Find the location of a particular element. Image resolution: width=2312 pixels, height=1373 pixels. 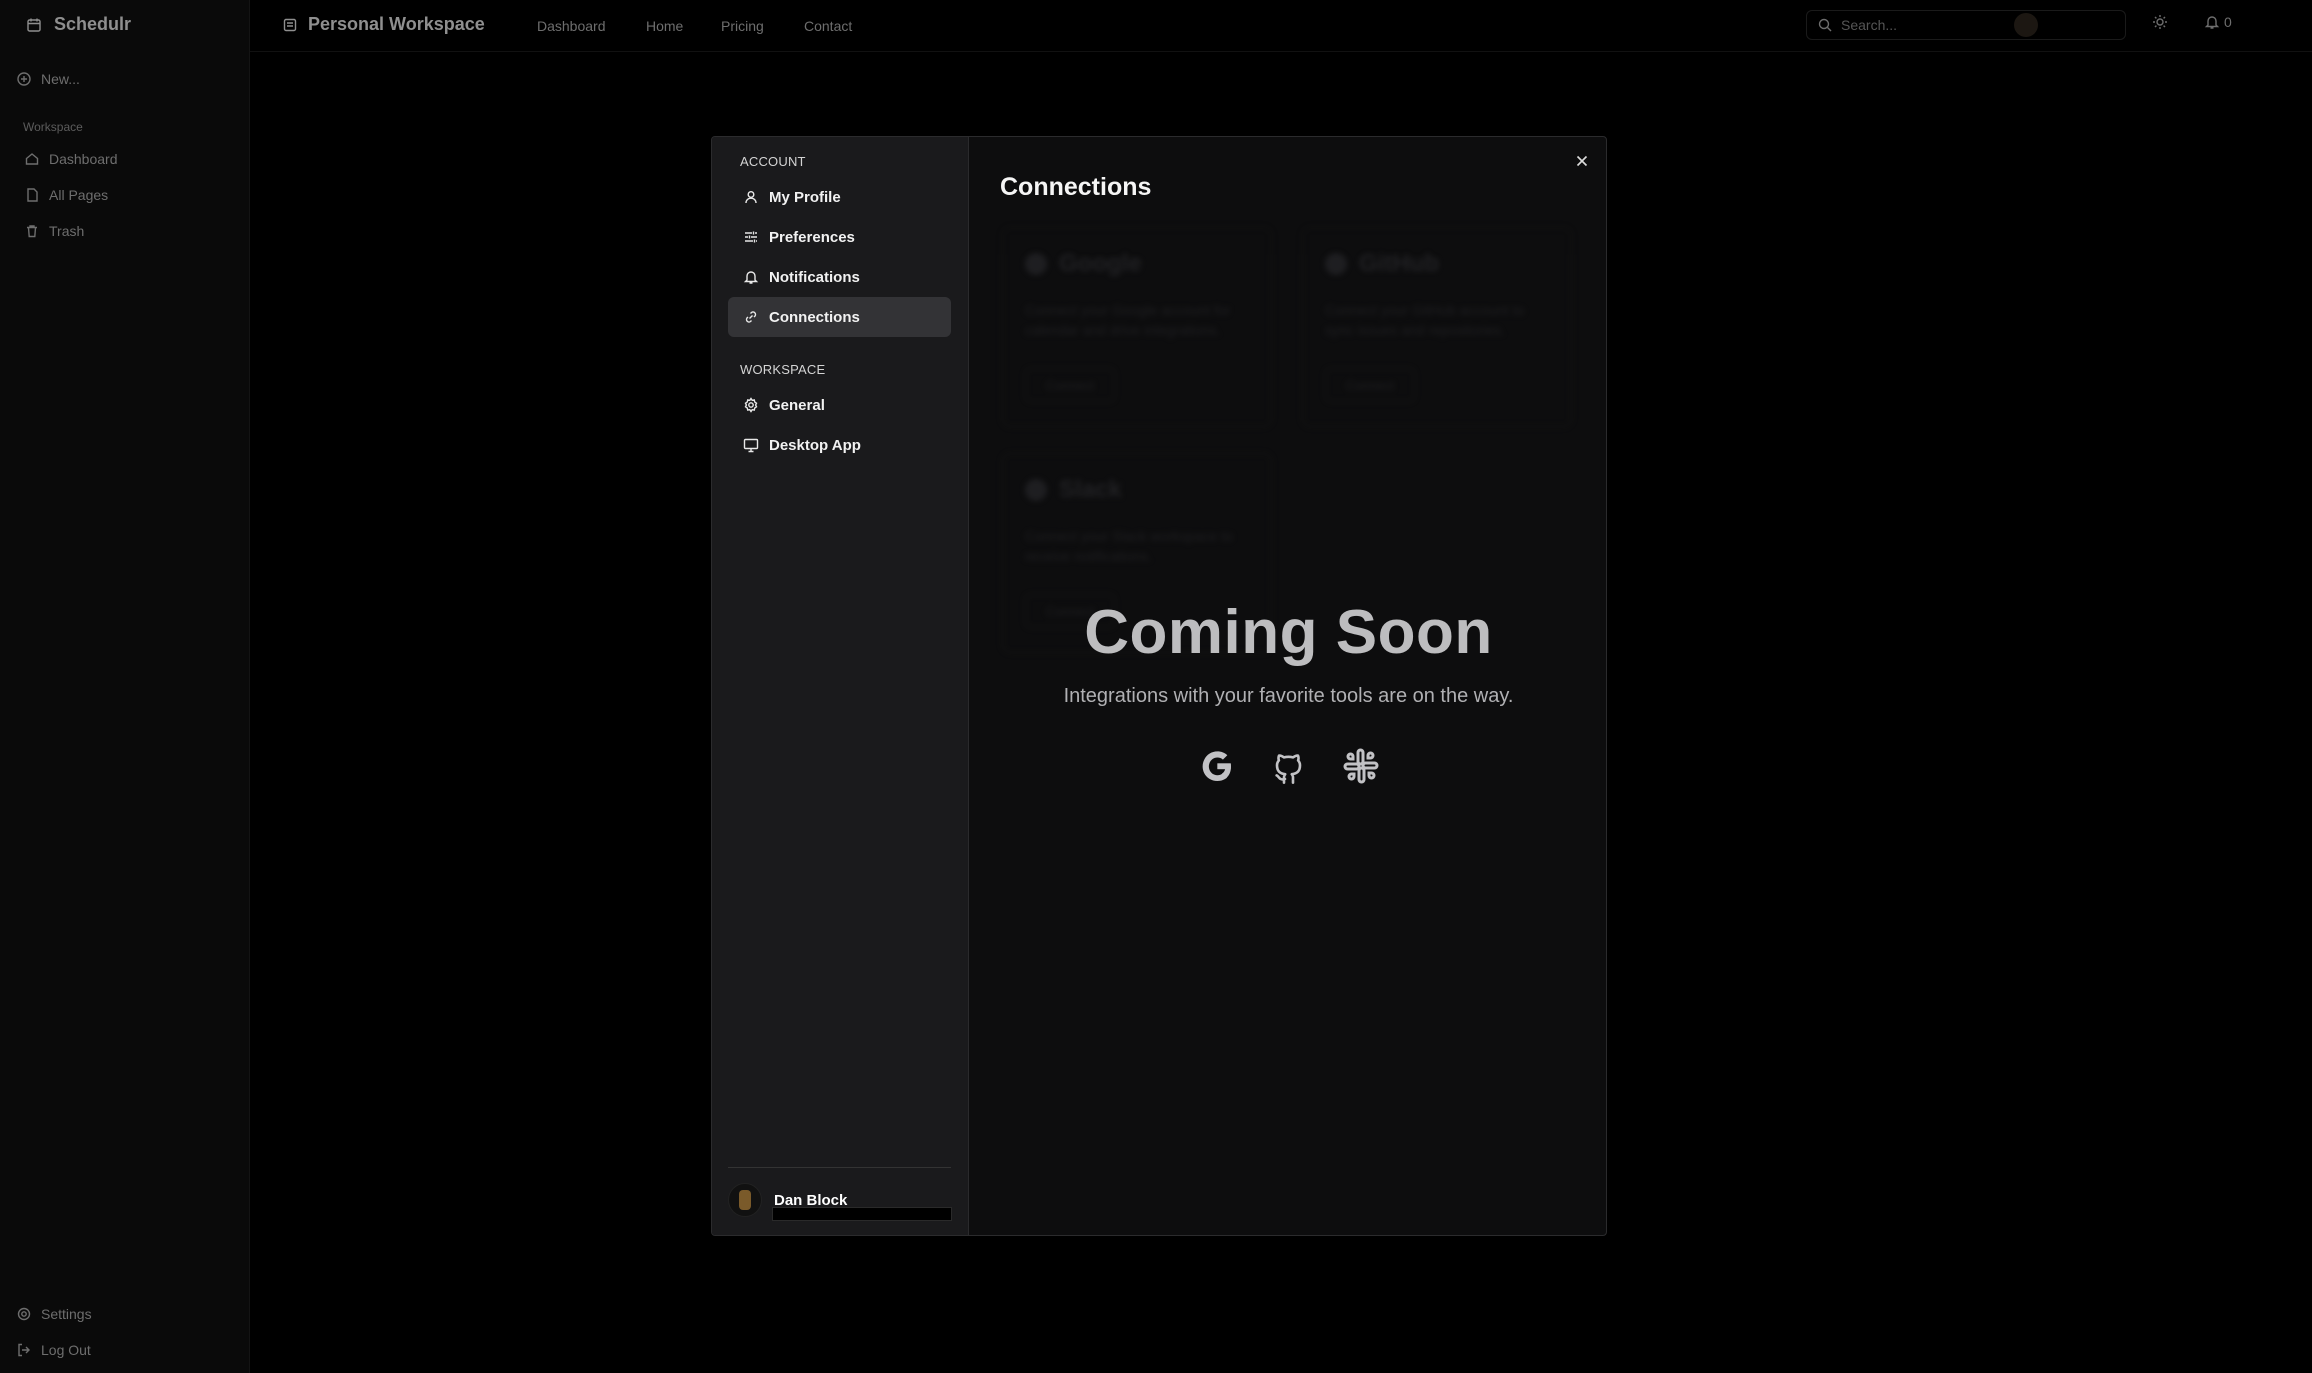

settings-item-desktop-app: Desktop App is located at coordinates (839, 445).